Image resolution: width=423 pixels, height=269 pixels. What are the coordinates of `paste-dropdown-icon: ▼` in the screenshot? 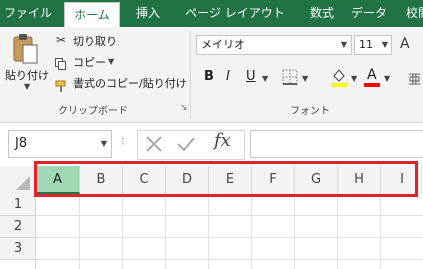 It's located at (27, 86).